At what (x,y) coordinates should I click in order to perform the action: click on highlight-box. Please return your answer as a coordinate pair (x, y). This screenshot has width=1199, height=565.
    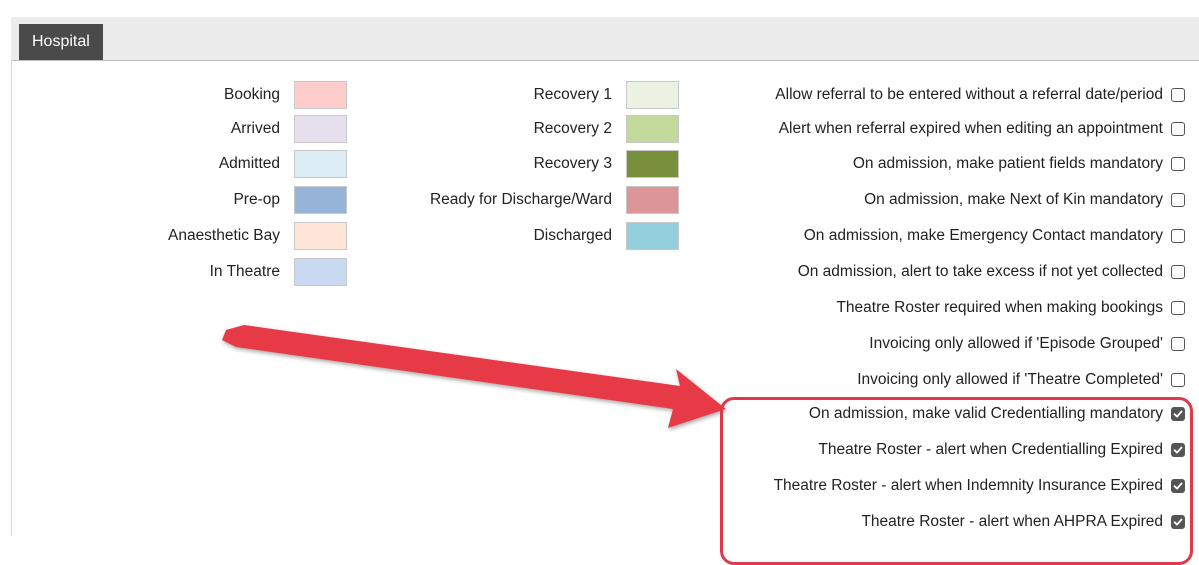
    Looking at the image, I should click on (956, 481).